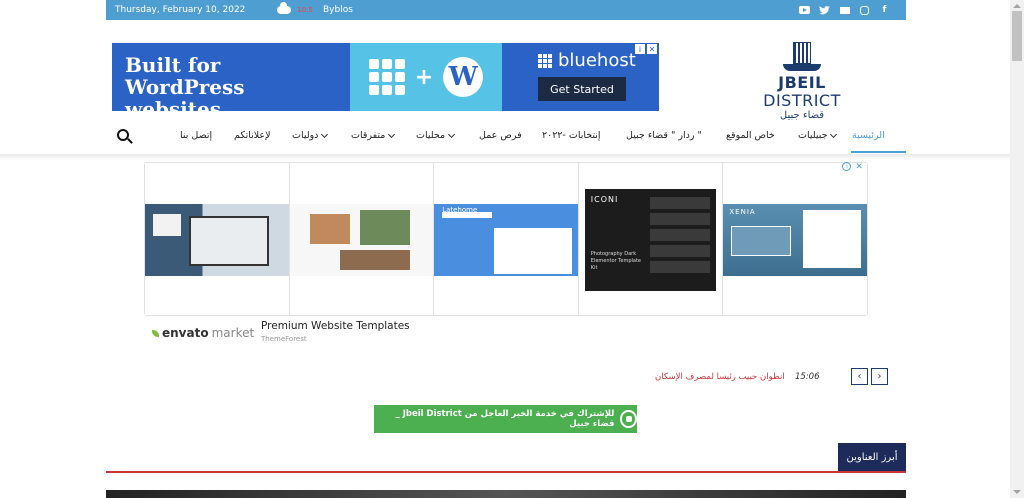 This screenshot has width=1024, height=498. Describe the element at coordinates (173, 65) in the screenshot. I see `ad-headline-line1: Built for` at that location.